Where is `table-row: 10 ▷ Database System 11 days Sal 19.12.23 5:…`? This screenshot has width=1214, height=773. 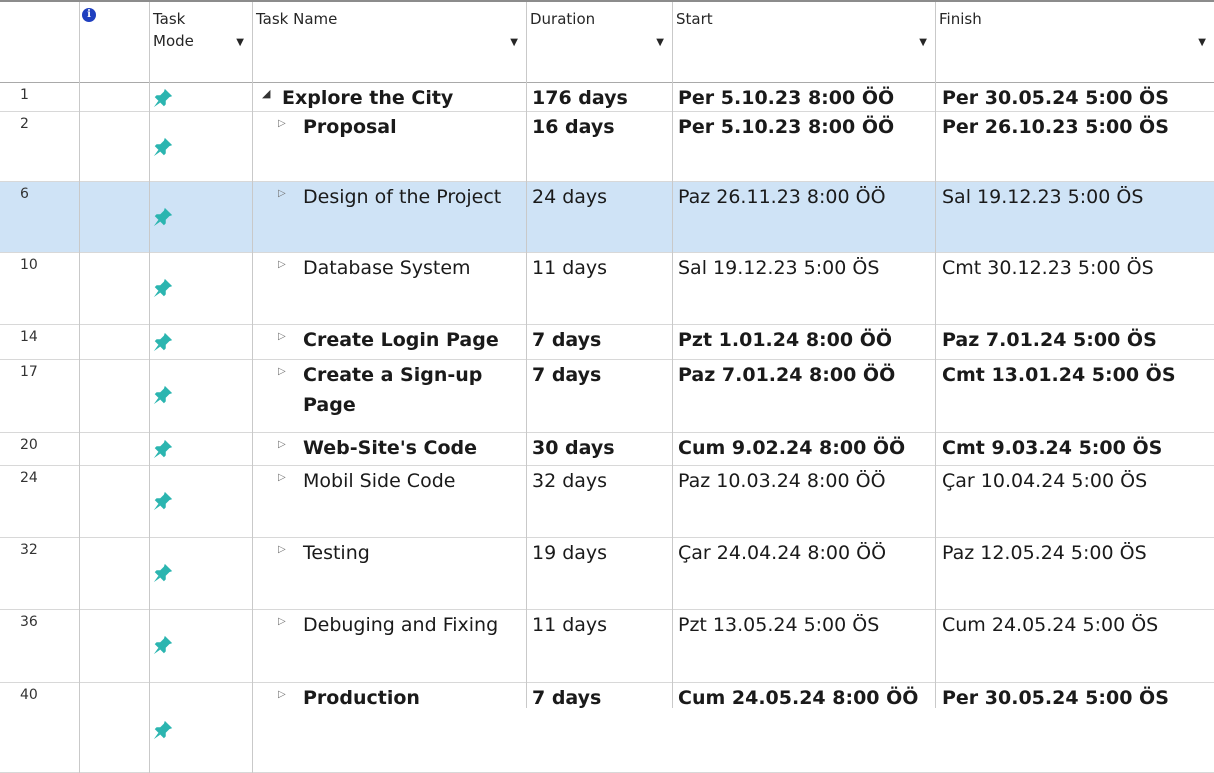 table-row: 10 ▷ Database System 11 days Sal 19.12.23 5:… is located at coordinates (607, 289).